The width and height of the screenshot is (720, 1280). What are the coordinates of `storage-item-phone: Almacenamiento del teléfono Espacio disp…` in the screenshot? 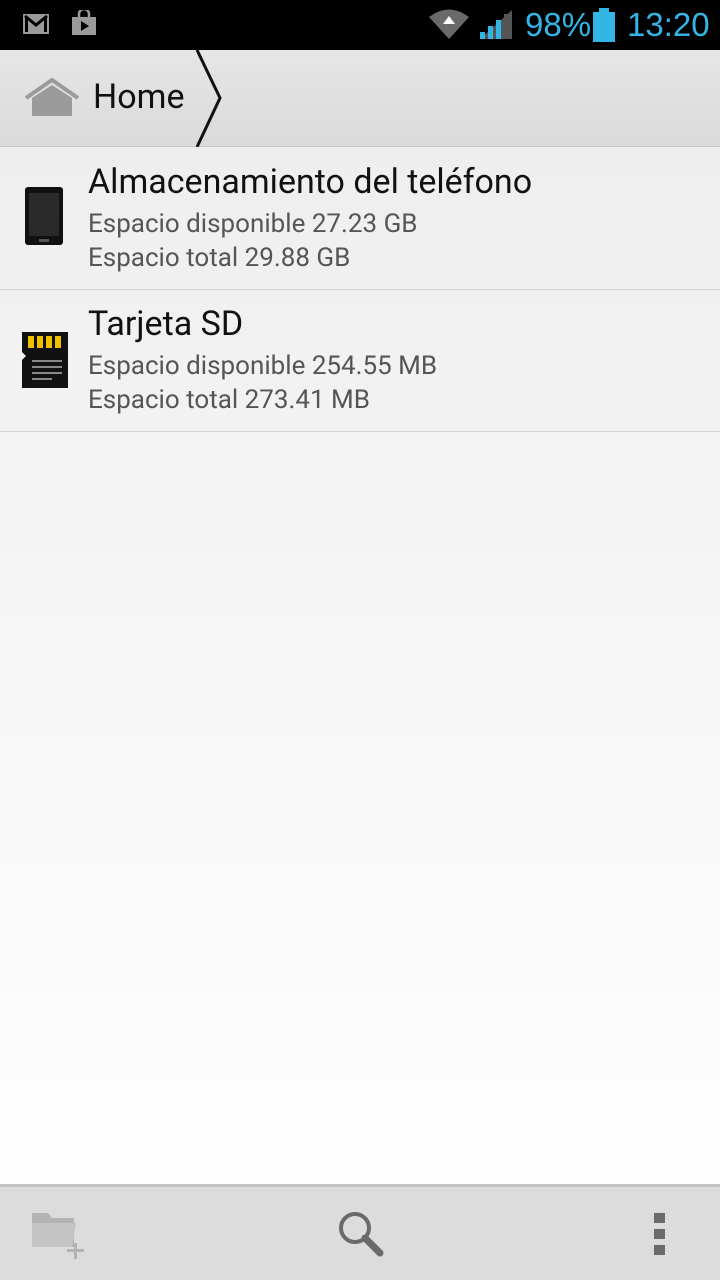 It's located at (360, 219).